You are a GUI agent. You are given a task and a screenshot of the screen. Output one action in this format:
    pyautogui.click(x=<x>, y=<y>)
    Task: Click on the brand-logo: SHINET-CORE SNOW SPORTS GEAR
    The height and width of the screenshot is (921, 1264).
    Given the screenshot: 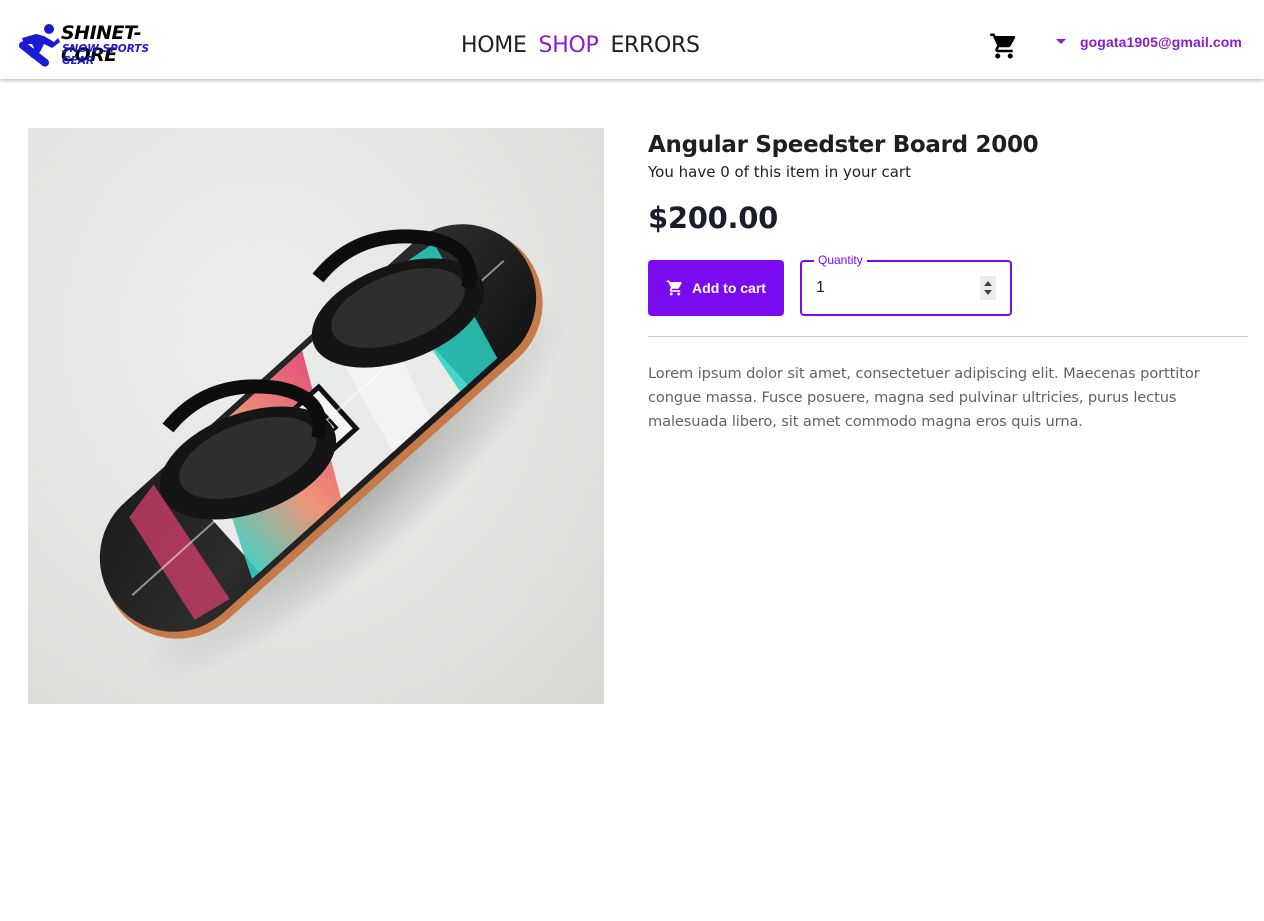 What is the action you would take?
    pyautogui.click(x=94, y=44)
    